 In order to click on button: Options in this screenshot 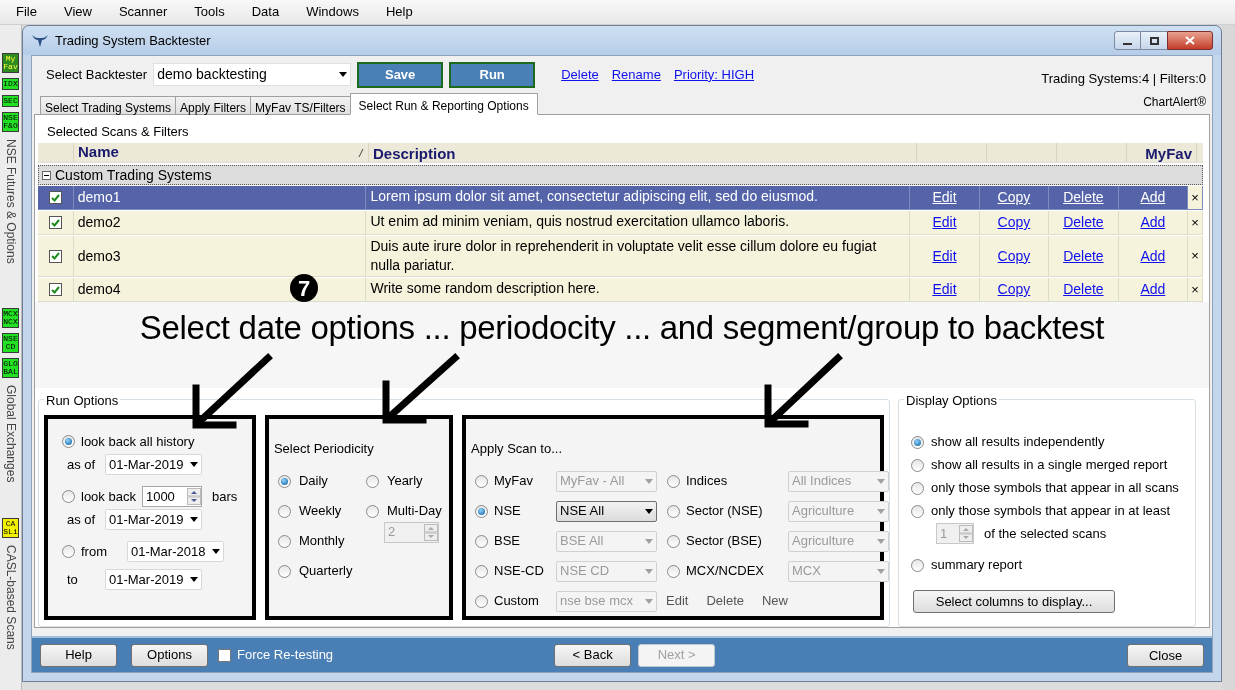, I will do `click(169, 655)`.